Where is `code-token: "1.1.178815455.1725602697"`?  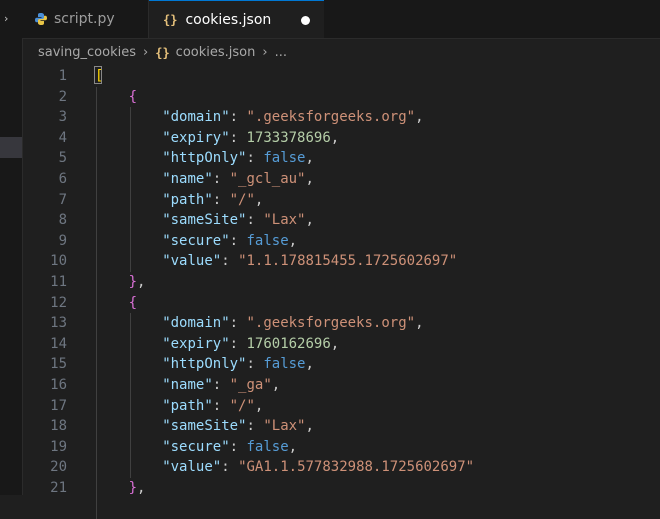 code-token: "1.1.178815455.1725602697" is located at coordinates (348, 261).